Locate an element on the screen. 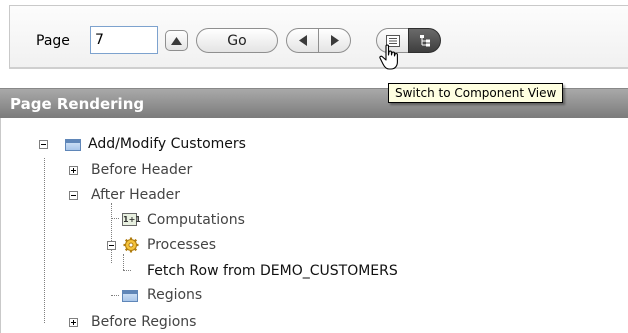  hierarchy-icon is located at coordinates (424, 41).